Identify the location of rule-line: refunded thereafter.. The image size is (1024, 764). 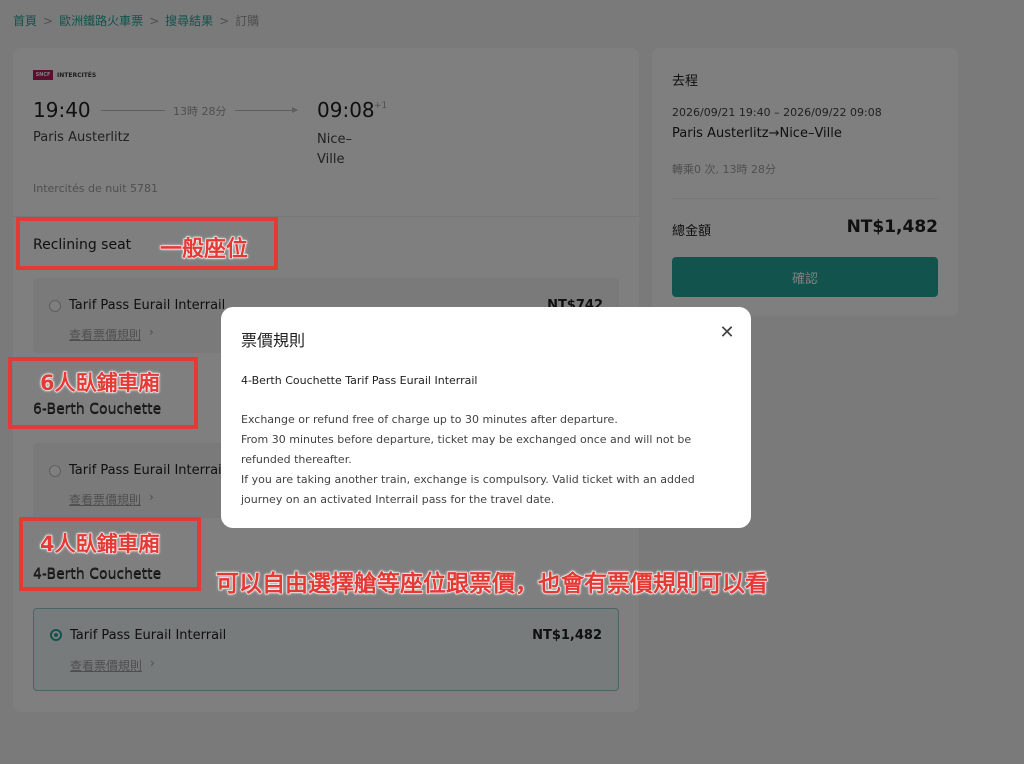
(296, 459).